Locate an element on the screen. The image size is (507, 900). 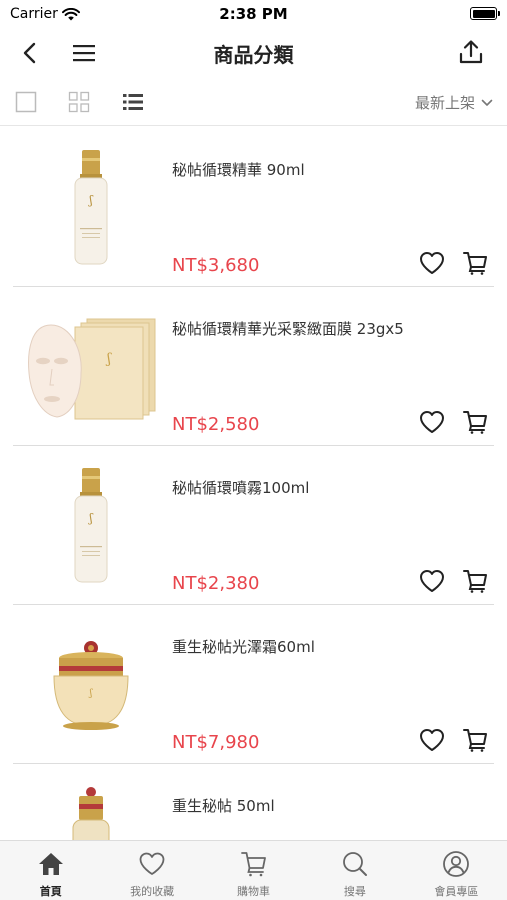
battery-icon is located at coordinates (485, 13).